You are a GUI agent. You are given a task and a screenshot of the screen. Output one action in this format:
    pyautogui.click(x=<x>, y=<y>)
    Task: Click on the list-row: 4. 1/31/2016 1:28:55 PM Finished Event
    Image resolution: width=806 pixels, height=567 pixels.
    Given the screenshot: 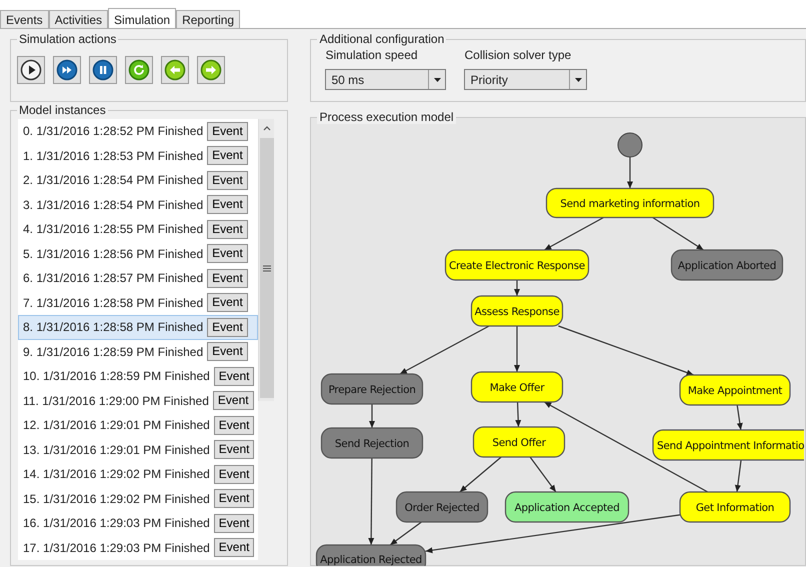 What is the action you would take?
    pyautogui.click(x=138, y=229)
    